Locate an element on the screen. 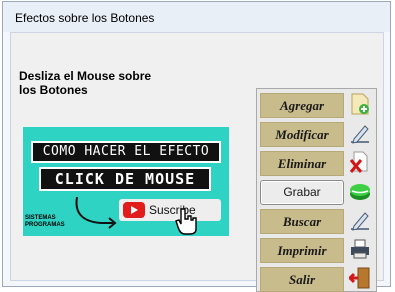 The height and width of the screenshot is (292, 395). add-document-icon is located at coordinates (360, 104).